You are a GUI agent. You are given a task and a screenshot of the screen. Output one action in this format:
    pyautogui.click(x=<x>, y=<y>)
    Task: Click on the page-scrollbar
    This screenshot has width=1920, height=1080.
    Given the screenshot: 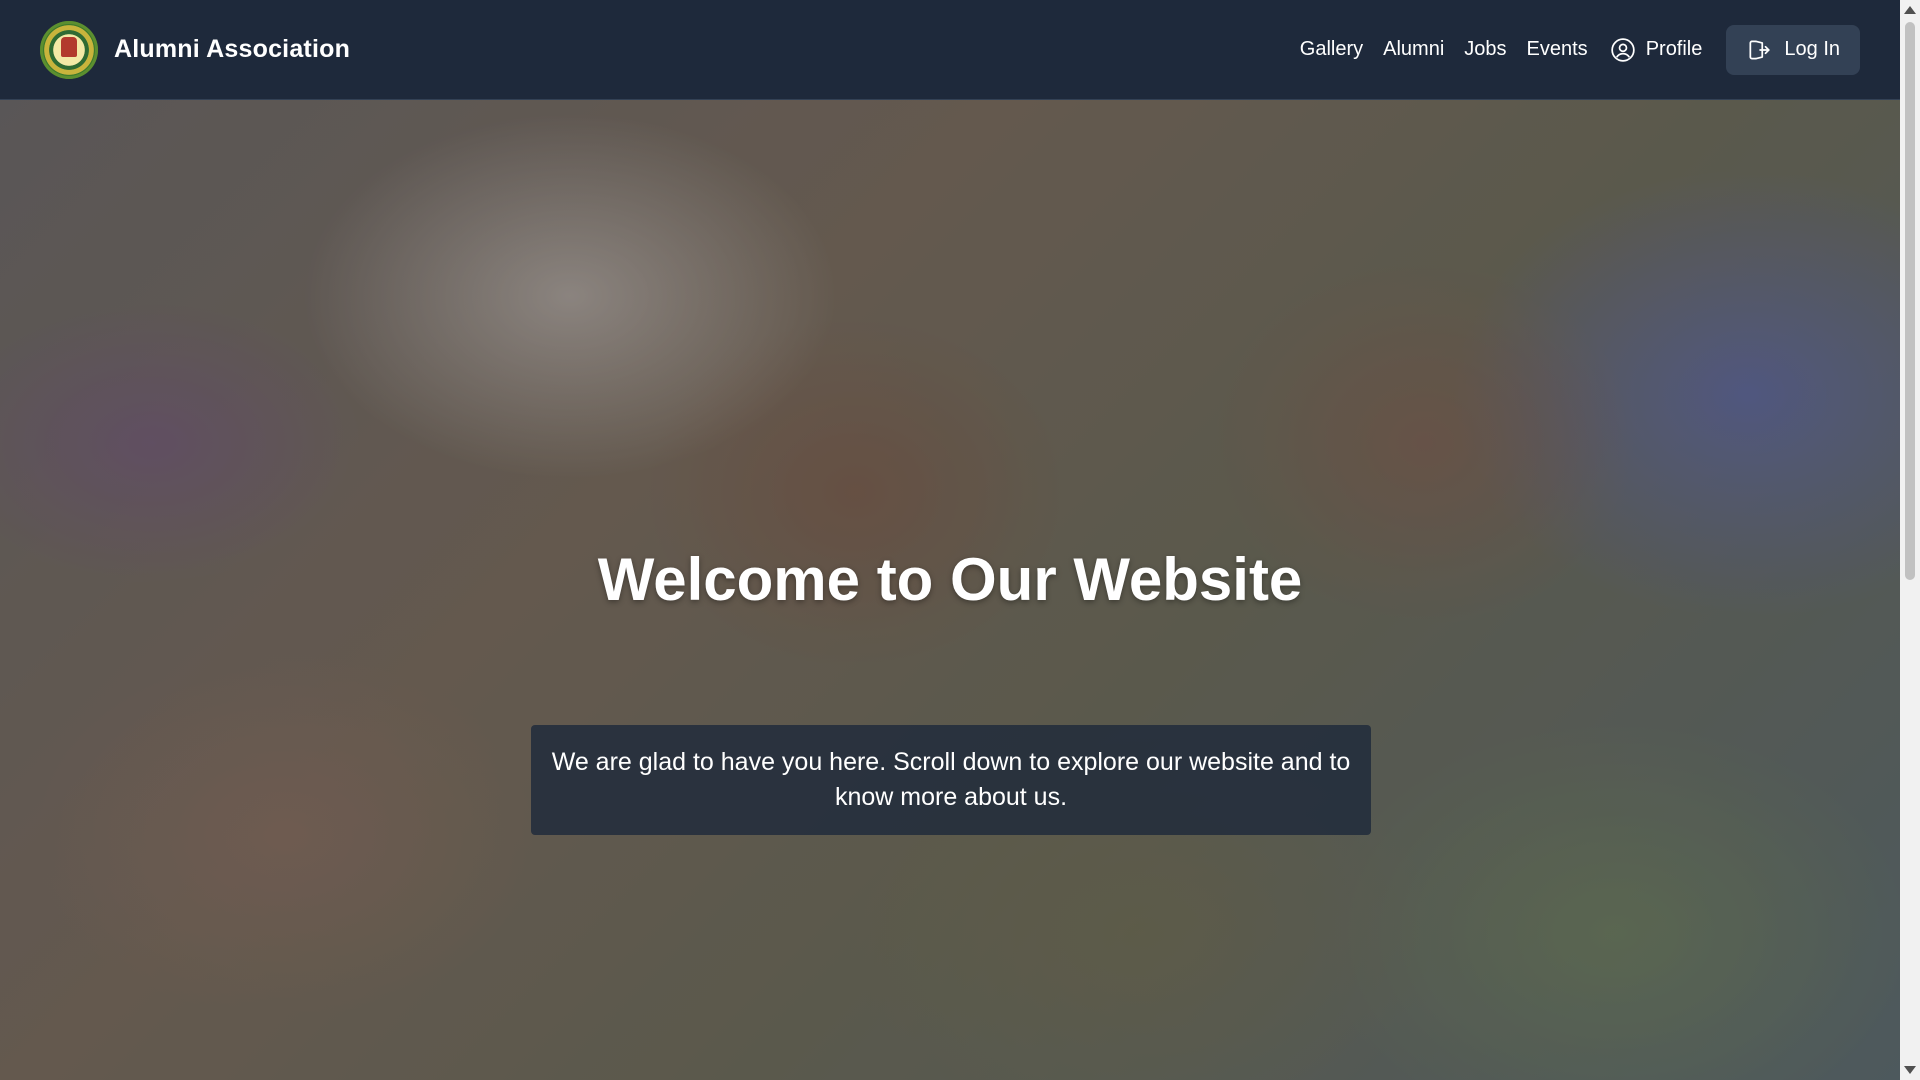 What is the action you would take?
    pyautogui.click(x=1910, y=540)
    